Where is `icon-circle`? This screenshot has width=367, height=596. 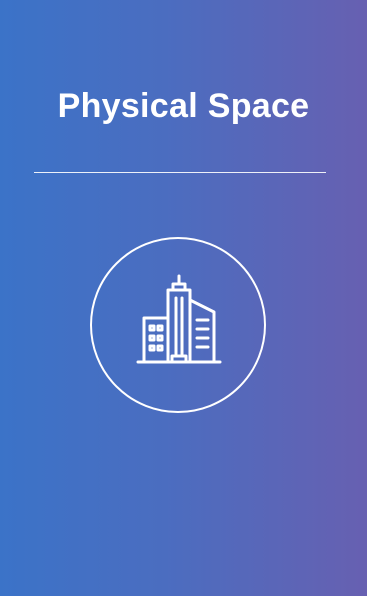
icon-circle is located at coordinates (178, 325).